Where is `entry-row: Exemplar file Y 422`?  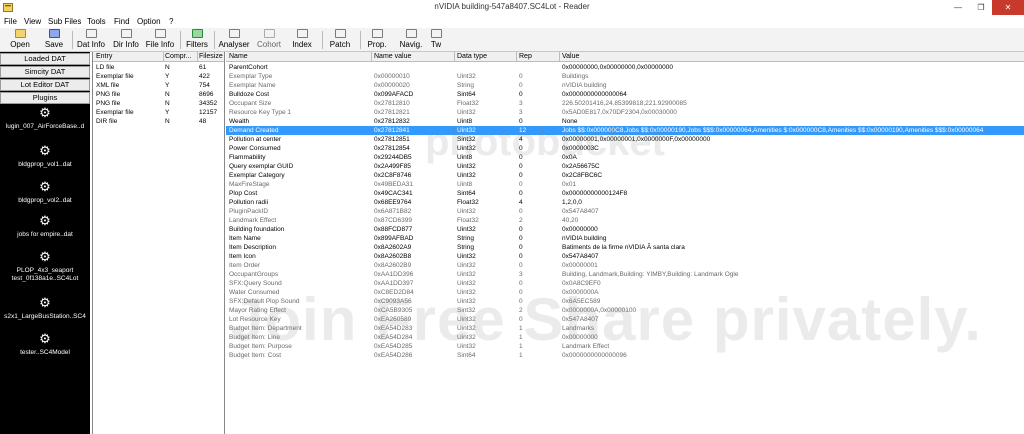
entry-row: Exemplar file Y 422 is located at coordinates (158, 77).